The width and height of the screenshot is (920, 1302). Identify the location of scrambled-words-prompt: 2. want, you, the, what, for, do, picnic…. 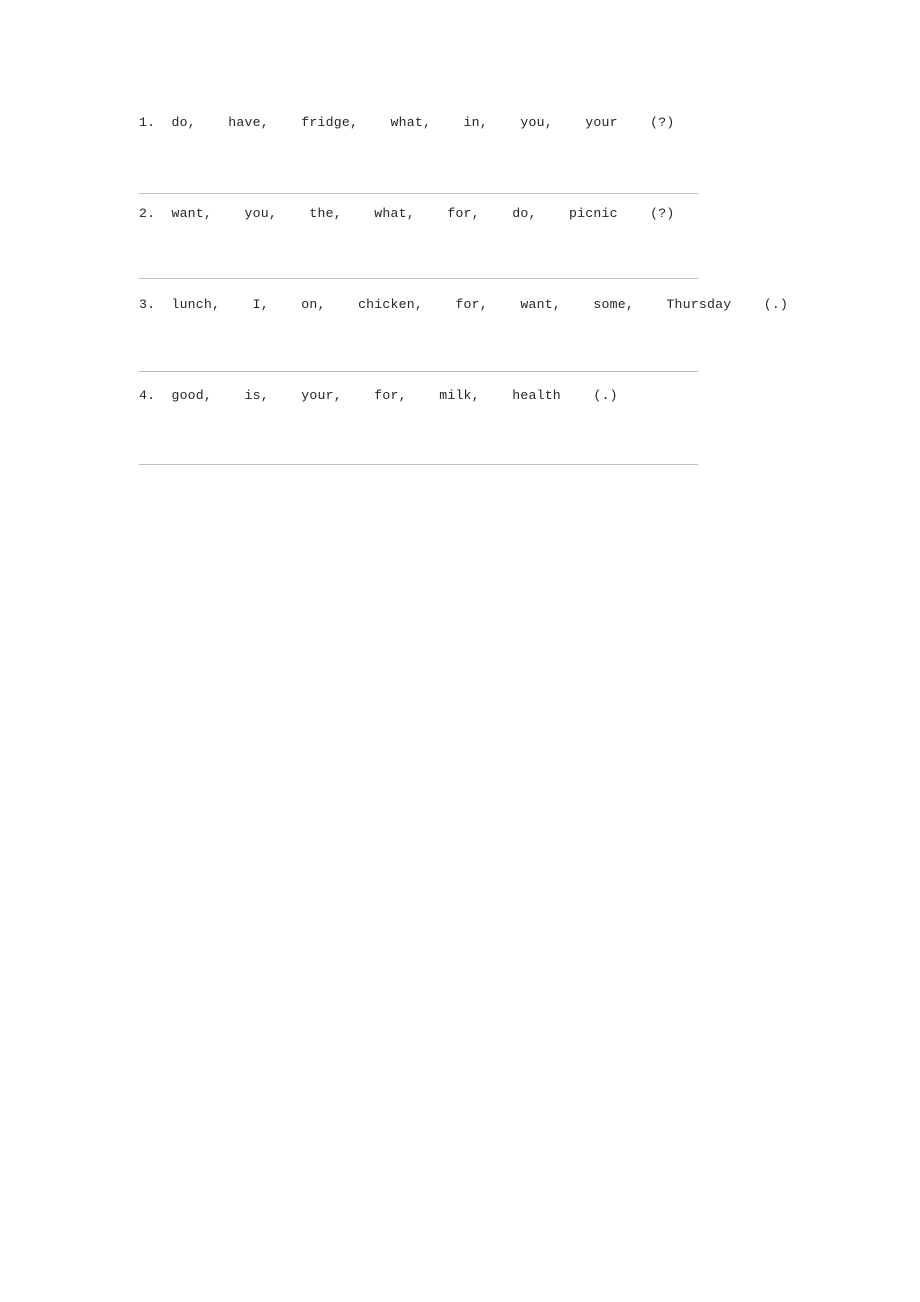
(407, 213).